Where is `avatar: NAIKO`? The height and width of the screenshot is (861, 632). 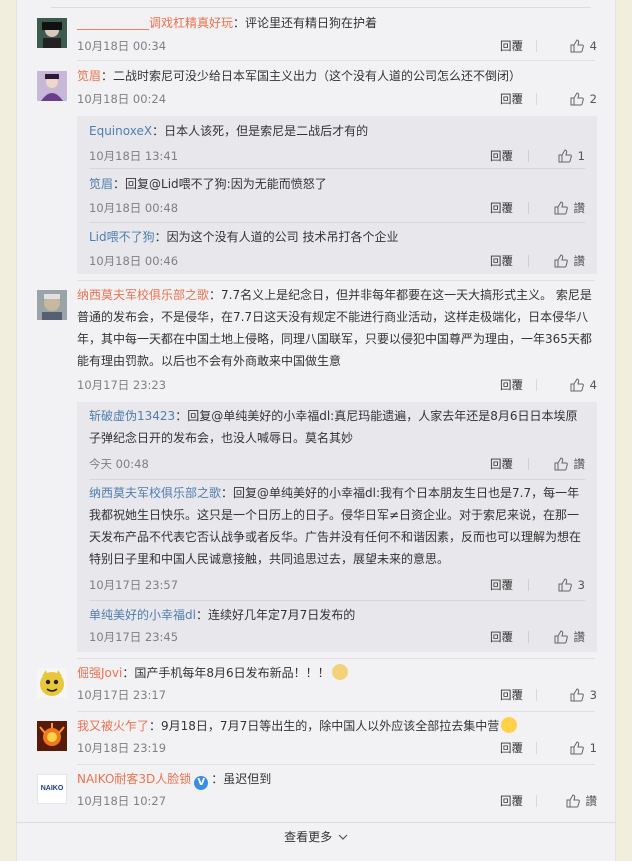
avatar: NAIKO is located at coordinates (52, 789).